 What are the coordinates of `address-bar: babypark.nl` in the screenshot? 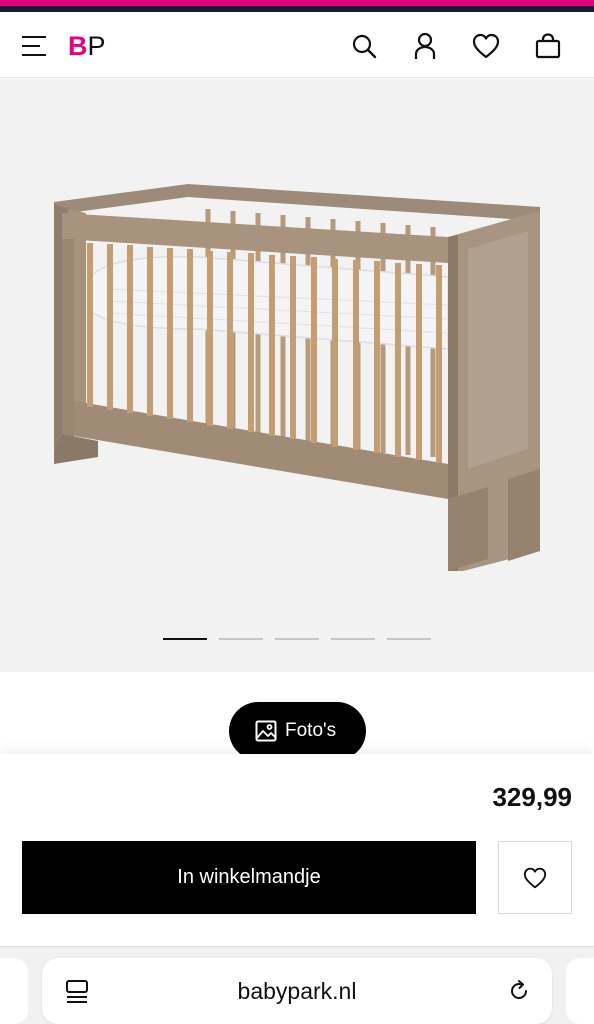 It's located at (297, 991).